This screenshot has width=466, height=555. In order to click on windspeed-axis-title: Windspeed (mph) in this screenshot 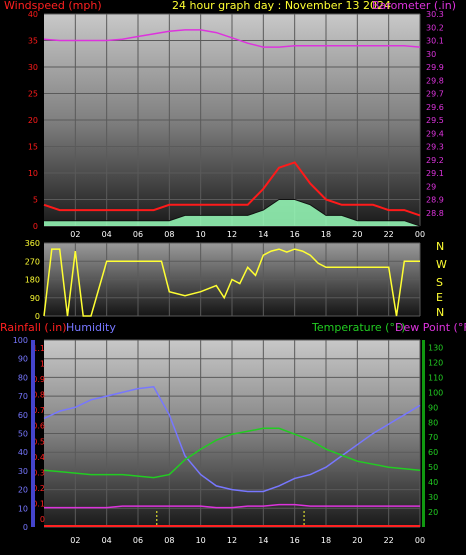, I will do `click(53, 6)`.